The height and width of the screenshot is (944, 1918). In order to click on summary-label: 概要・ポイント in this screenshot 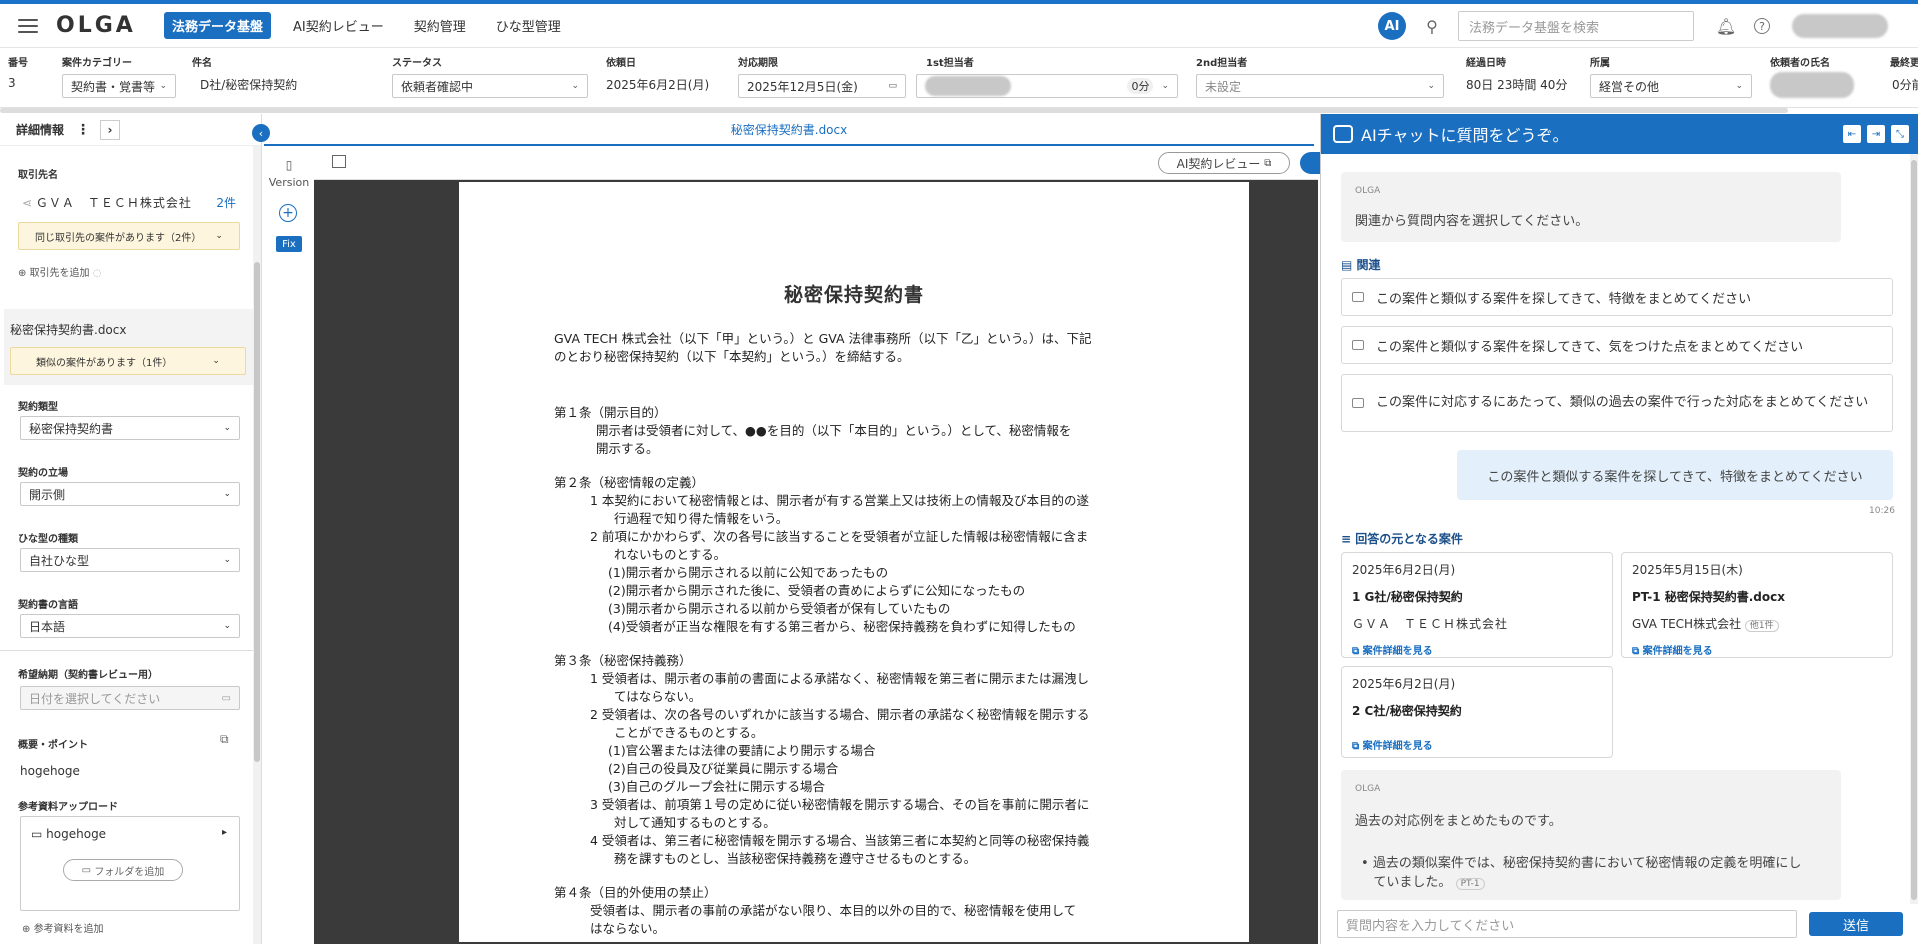, I will do `click(53, 745)`.